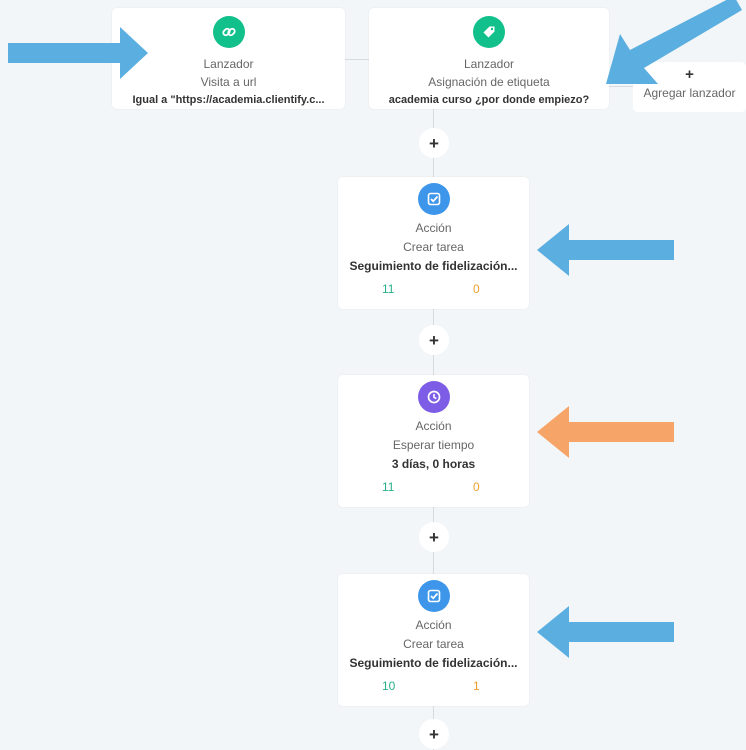 This screenshot has height=750, width=746. Describe the element at coordinates (476, 686) in the screenshot. I see `error-count: 1` at that location.